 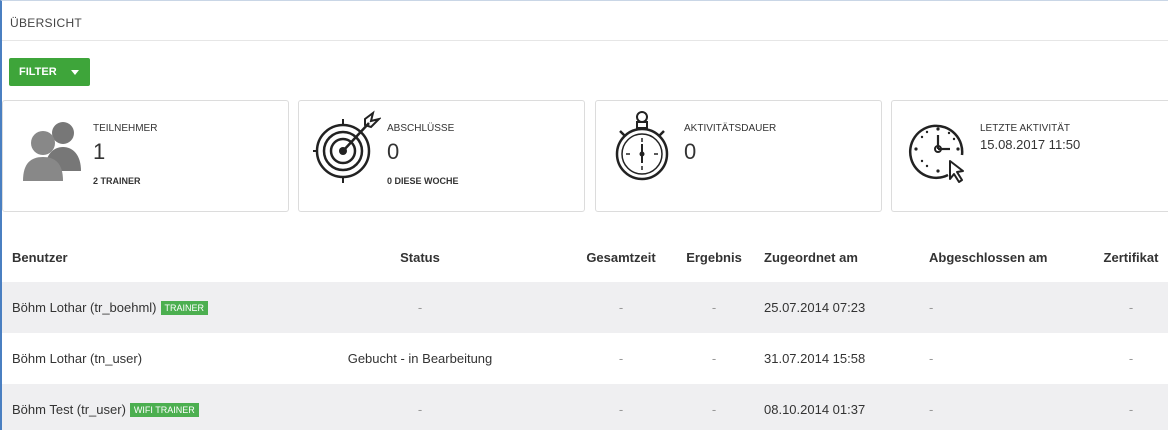 What do you see at coordinates (642, 146) in the screenshot?
I see `stopwatch-icon` at bounding box center [642, 146].